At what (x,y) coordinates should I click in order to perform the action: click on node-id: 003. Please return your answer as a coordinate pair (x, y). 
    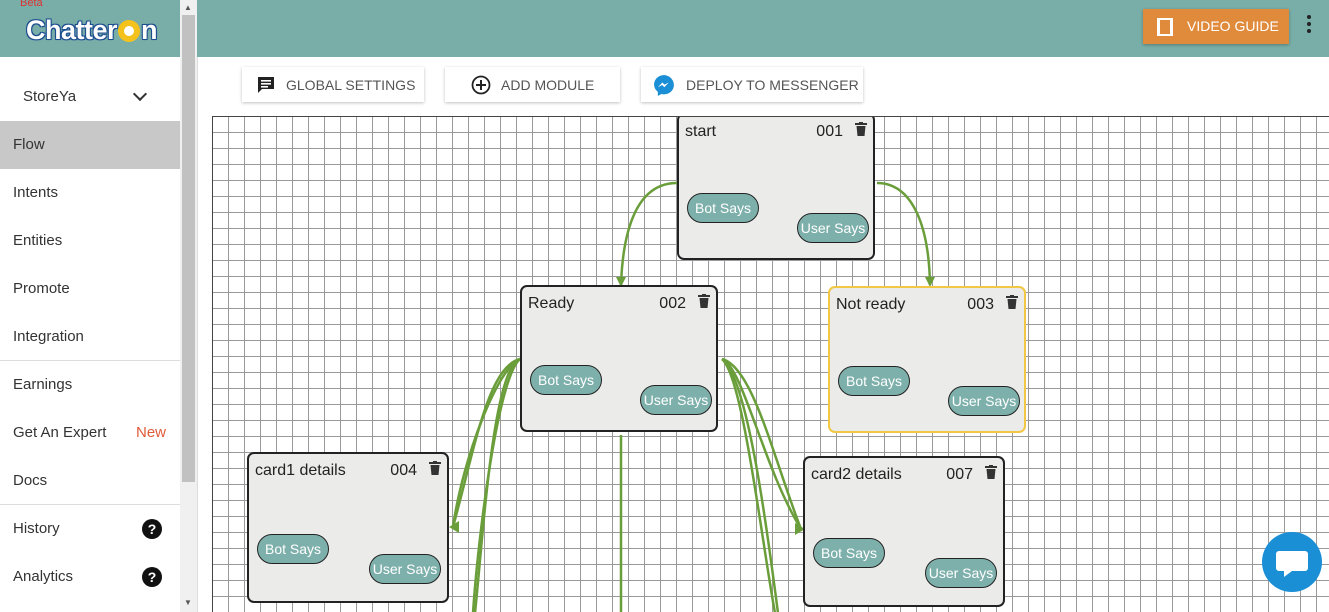
    Looking at the image, I should click on (980, 304).